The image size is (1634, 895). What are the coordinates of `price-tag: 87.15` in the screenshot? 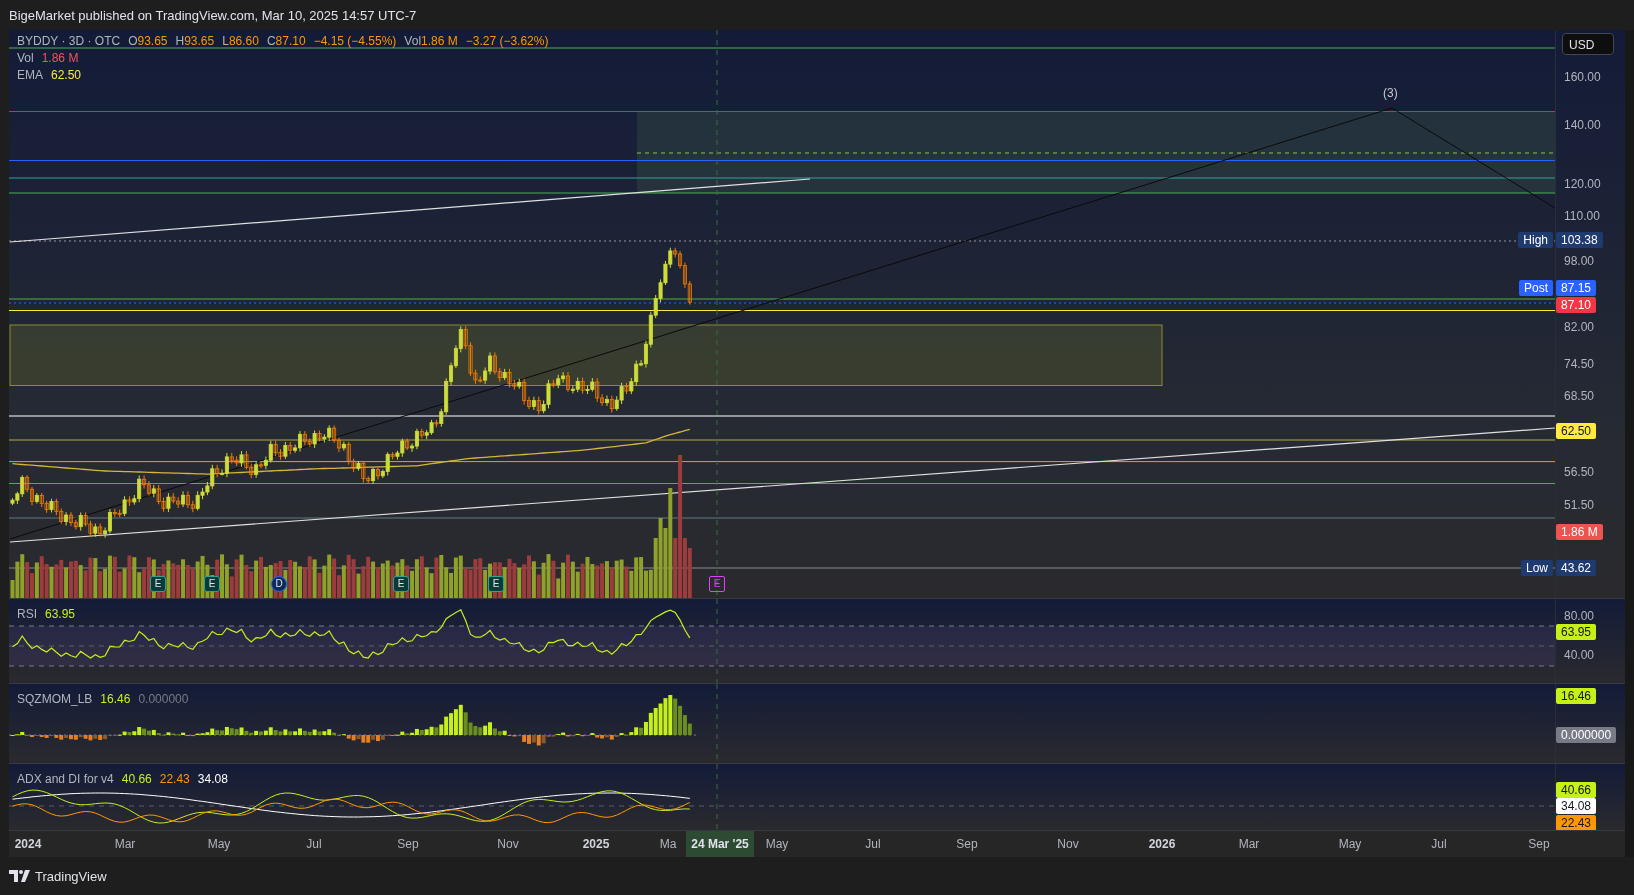 It's located at (1576, 288).